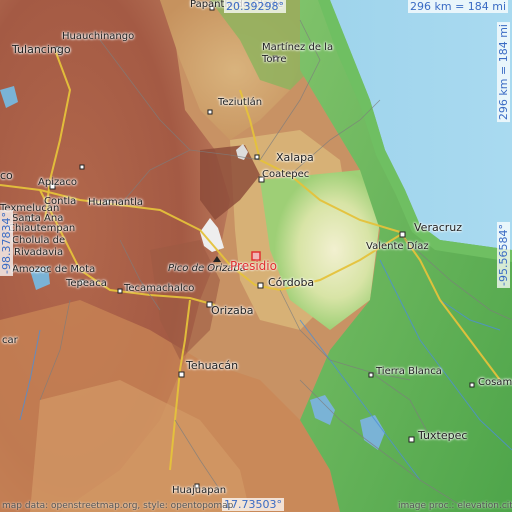  I want to click on place-label-cosamaloapan-partial: Cosama, so click(495, 382).